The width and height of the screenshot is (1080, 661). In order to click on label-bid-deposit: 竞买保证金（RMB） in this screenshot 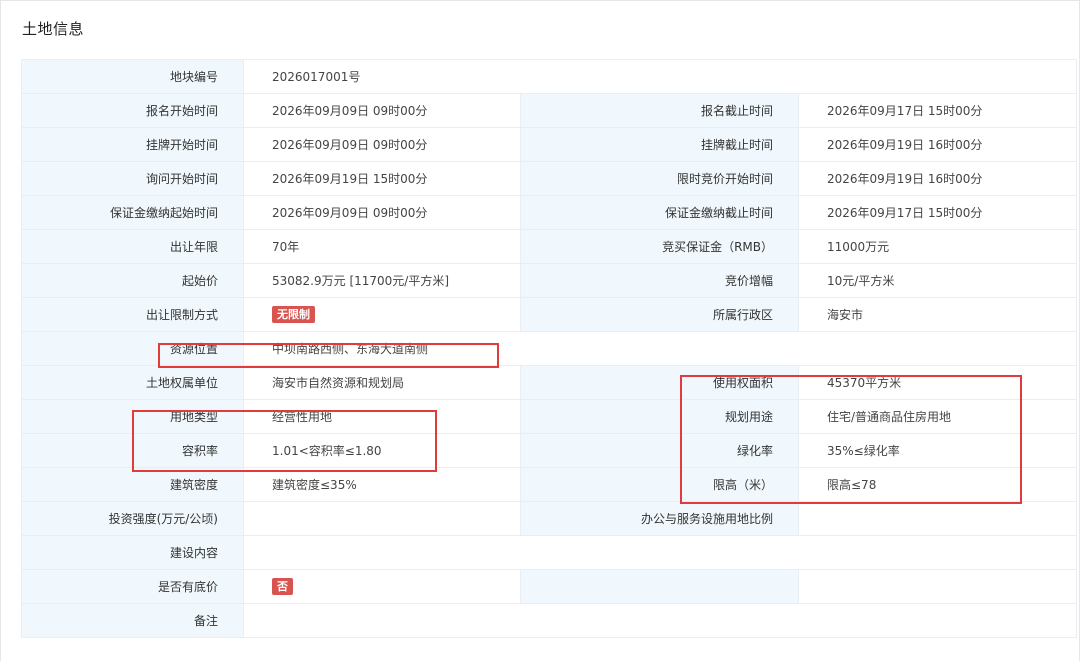, I will do `click(659, 246)`.